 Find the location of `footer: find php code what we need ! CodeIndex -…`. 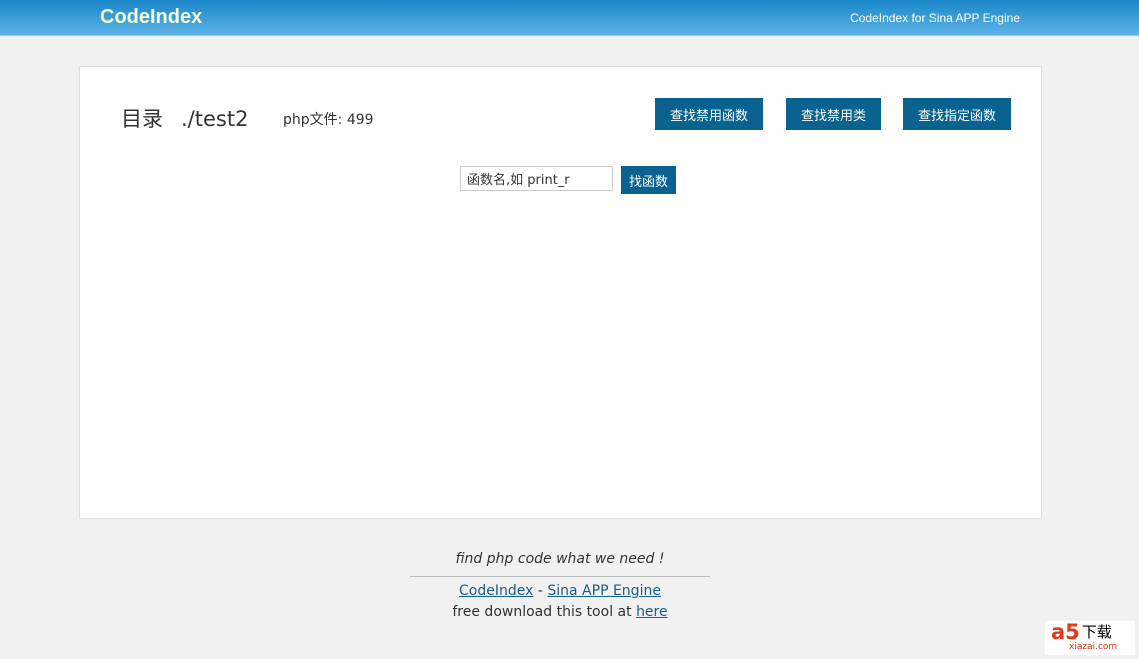

footer: find php code what we need ! CodeIndex -… is located at coordinates (560, 587).